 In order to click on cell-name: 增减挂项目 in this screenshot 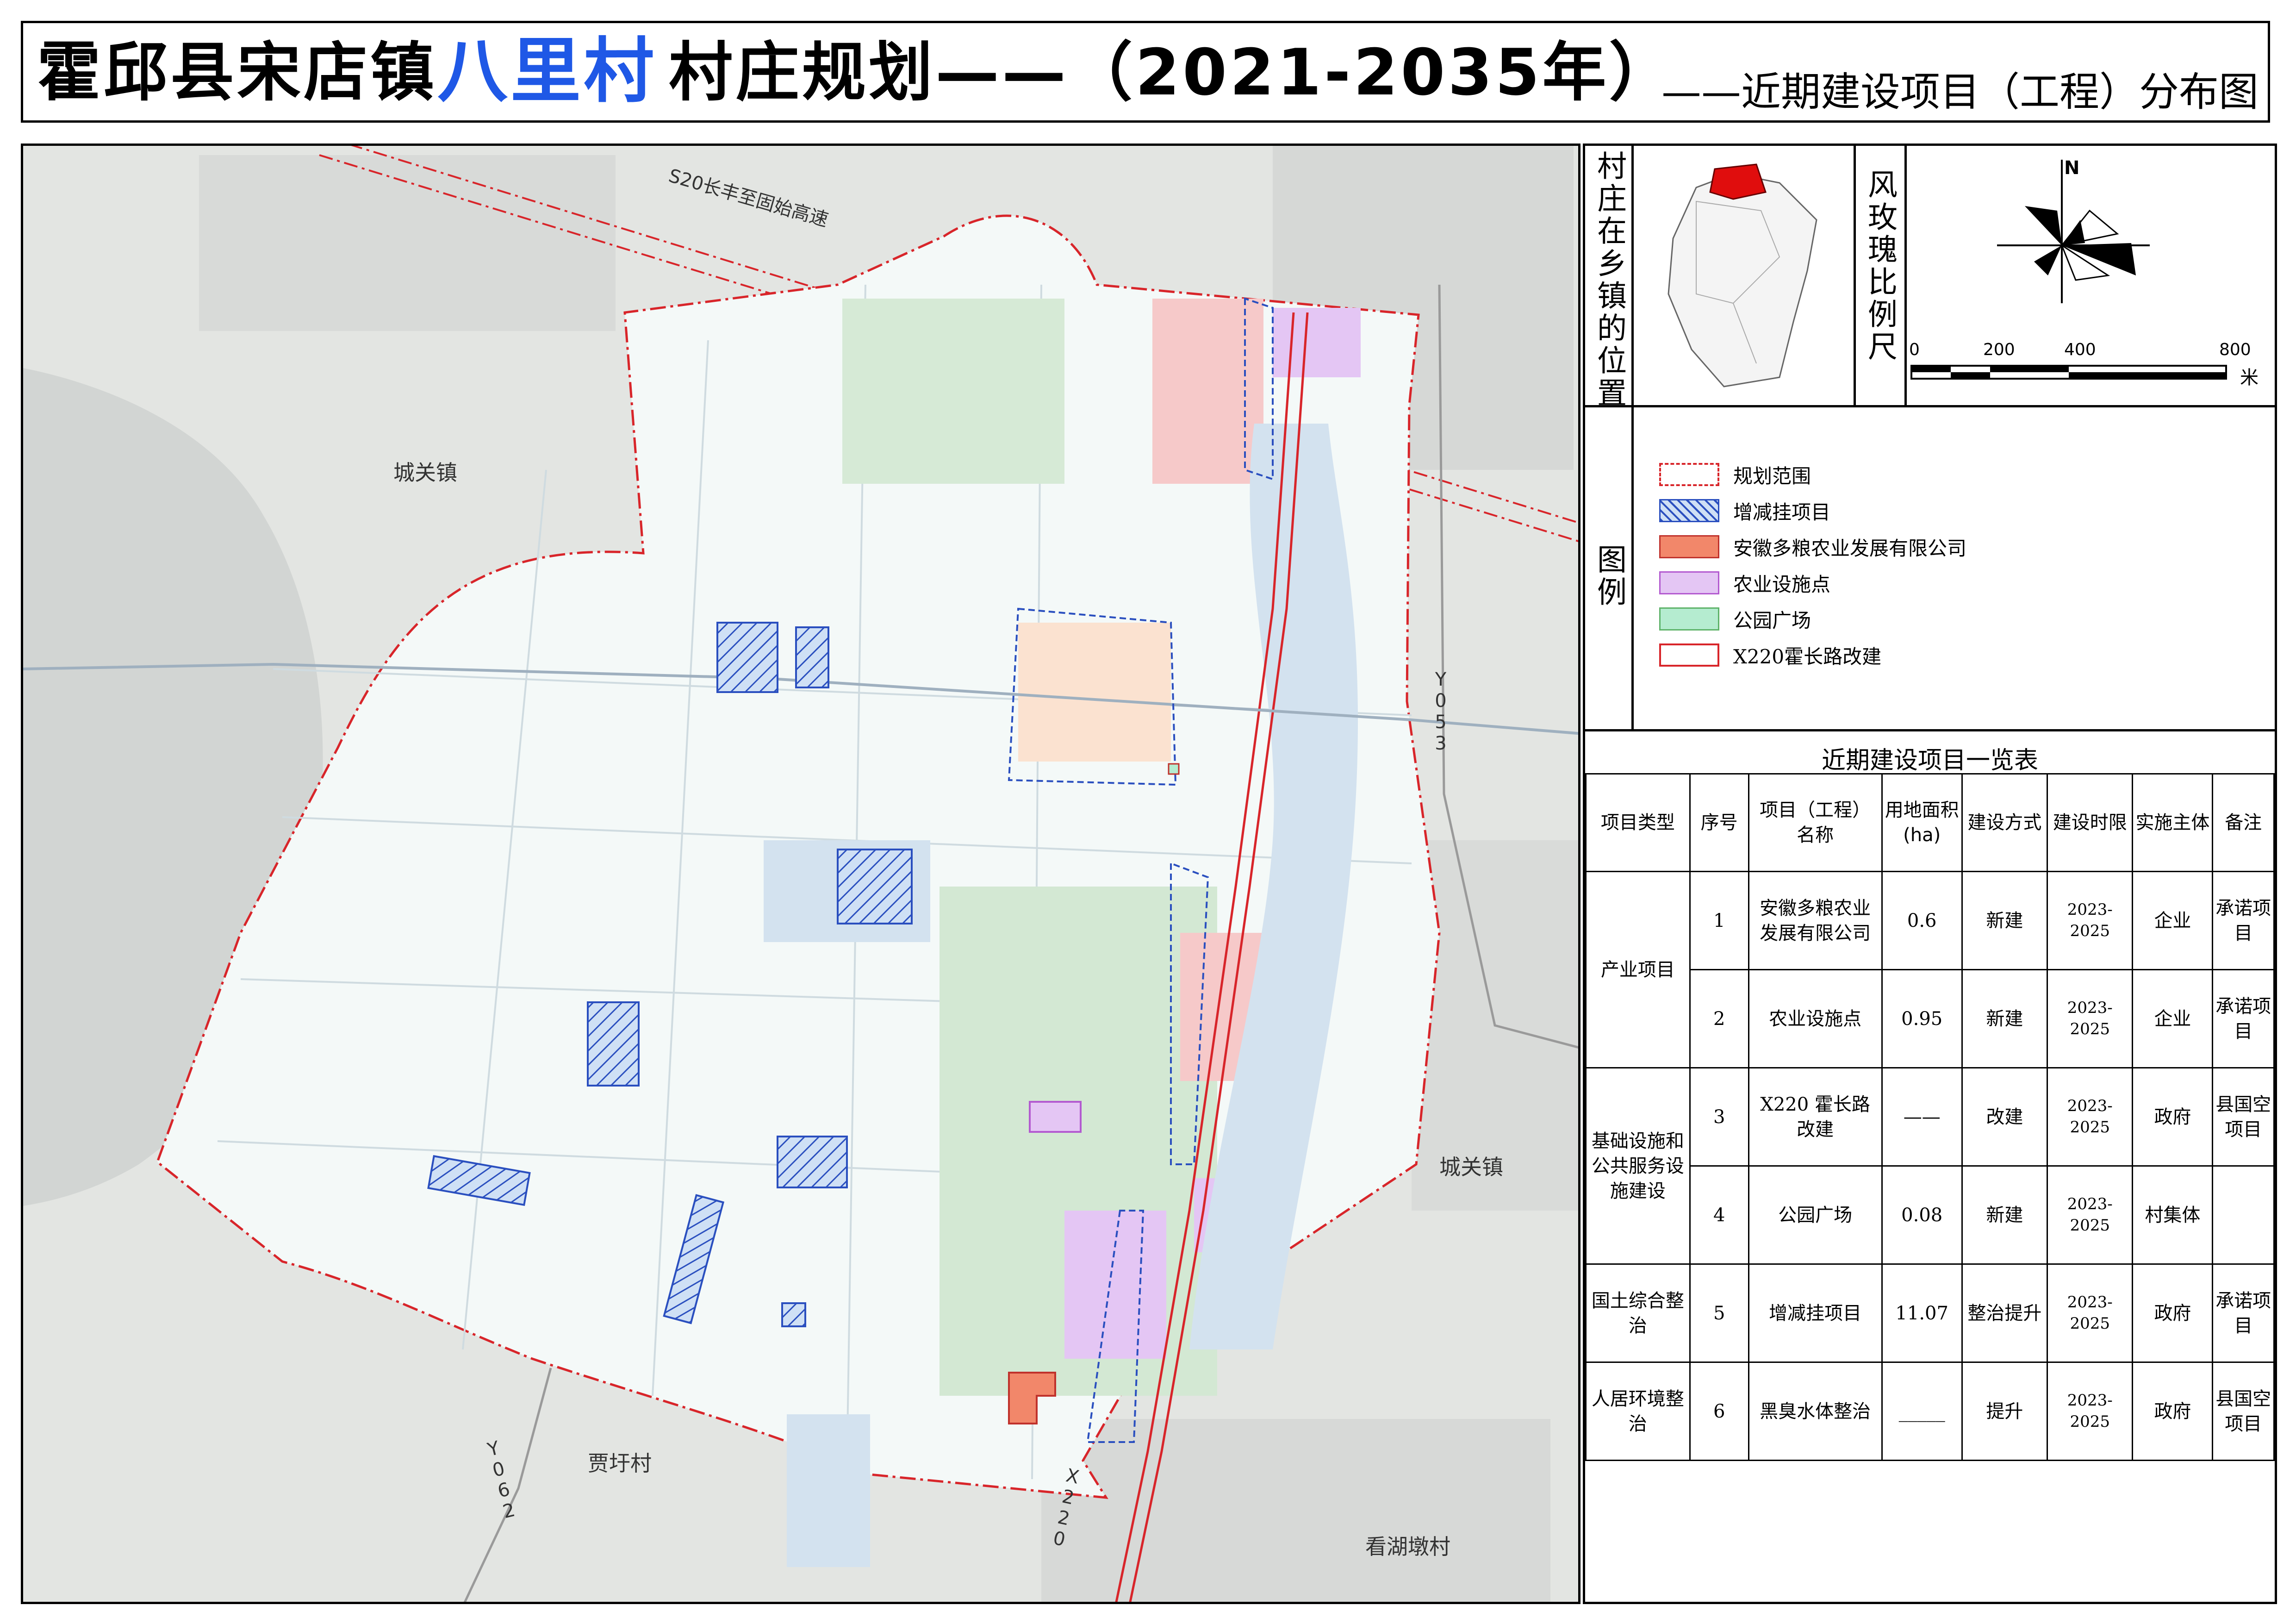, I will do `click(1815, 1313)`.